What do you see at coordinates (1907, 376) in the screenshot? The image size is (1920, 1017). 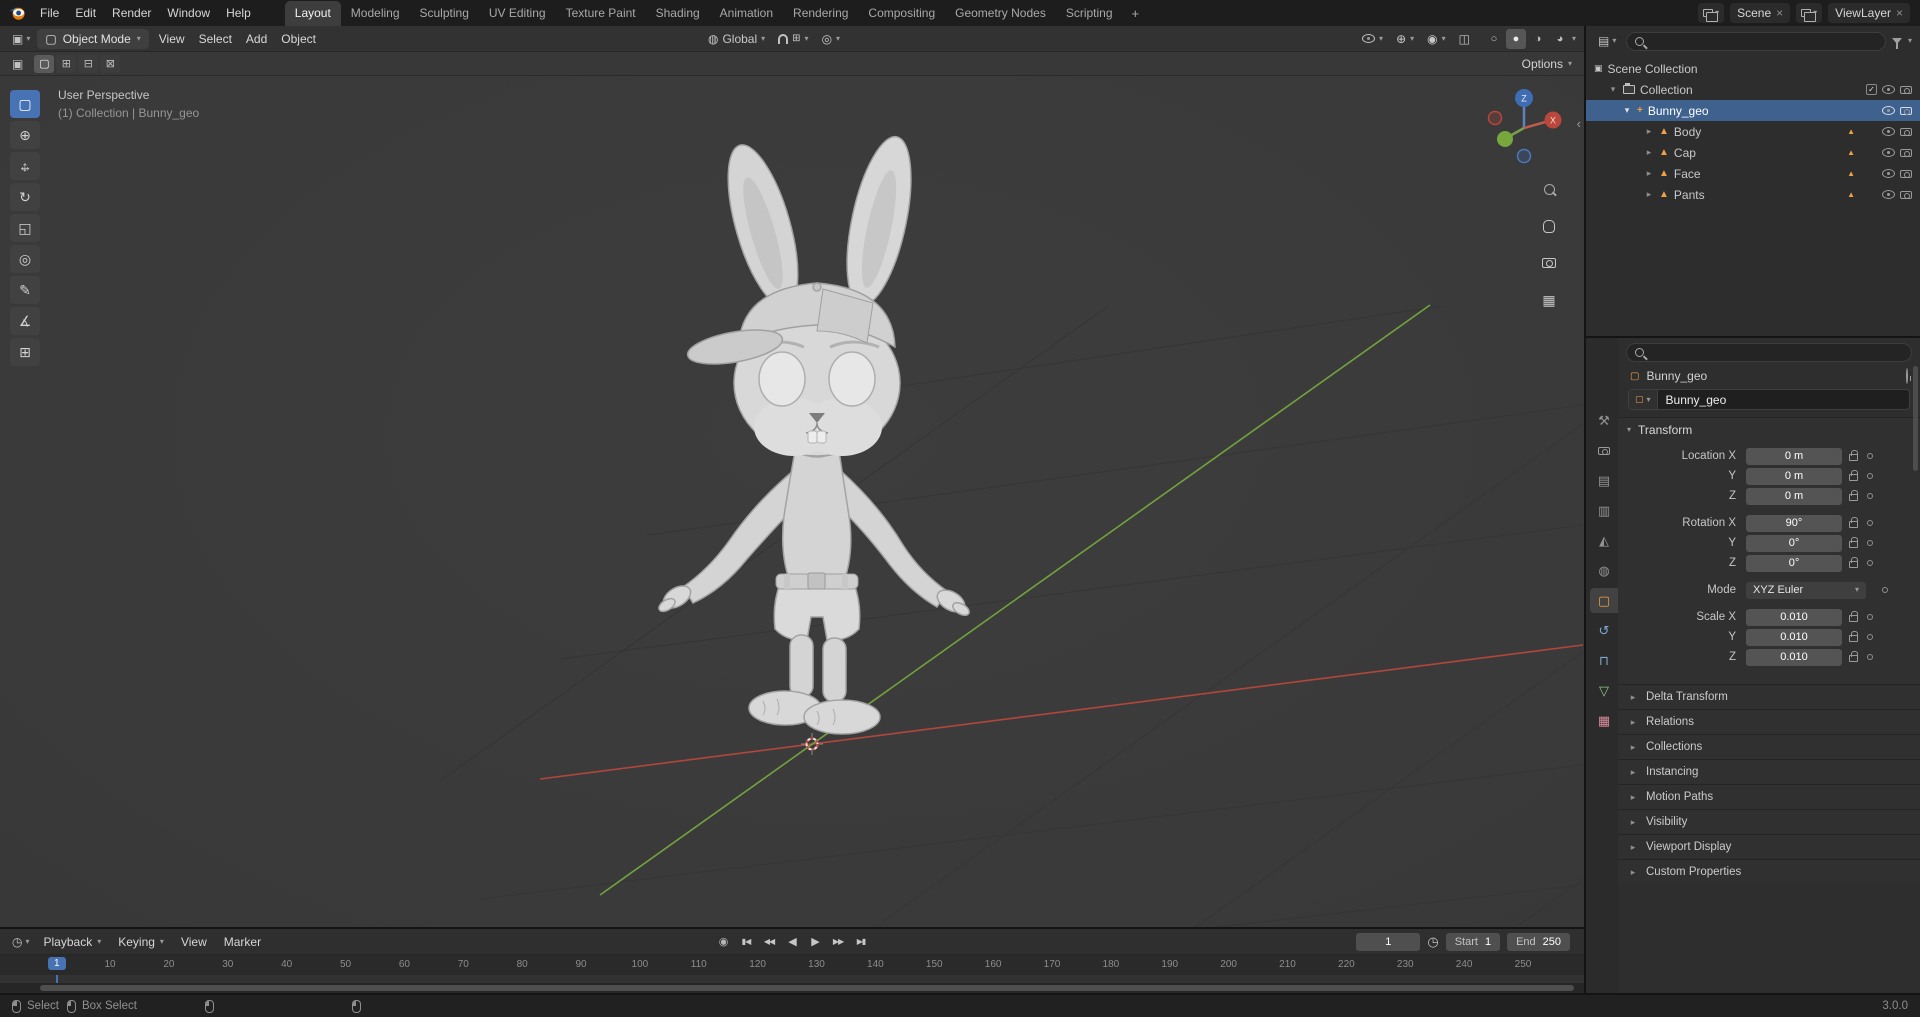 I see `pin-icon` at bounding box center [1907, 376].